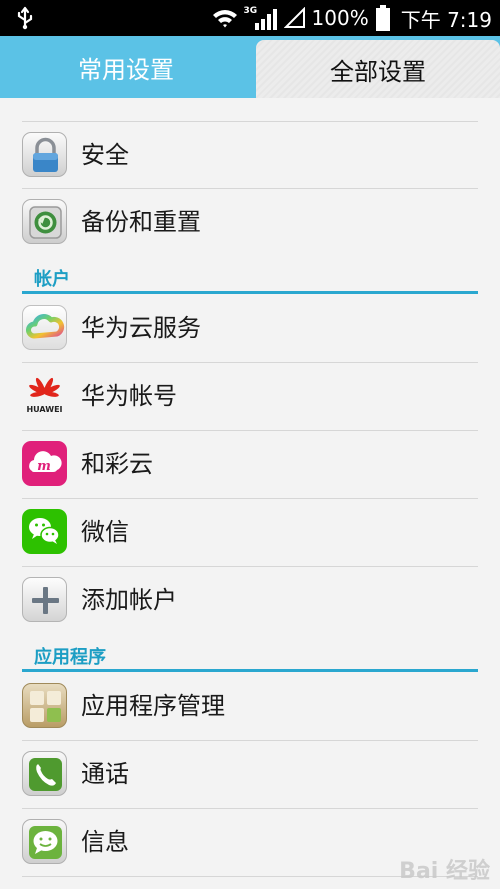 The image size is (500, 889). What do you see at coordinates (250, 600) in the screenshot?
I see `list-item-add-account: 添加帐户` at bounding box center [250, 600].